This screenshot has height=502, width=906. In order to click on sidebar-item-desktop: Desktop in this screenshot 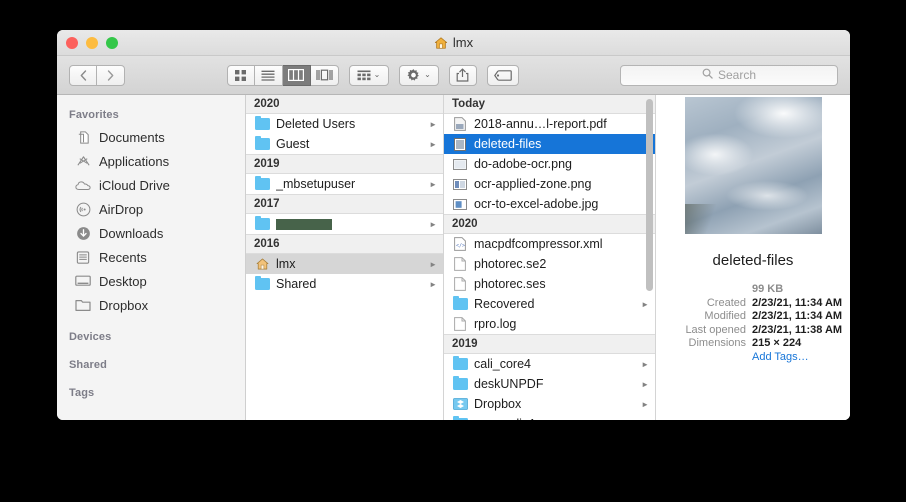, I will do `click(151, 281)`.